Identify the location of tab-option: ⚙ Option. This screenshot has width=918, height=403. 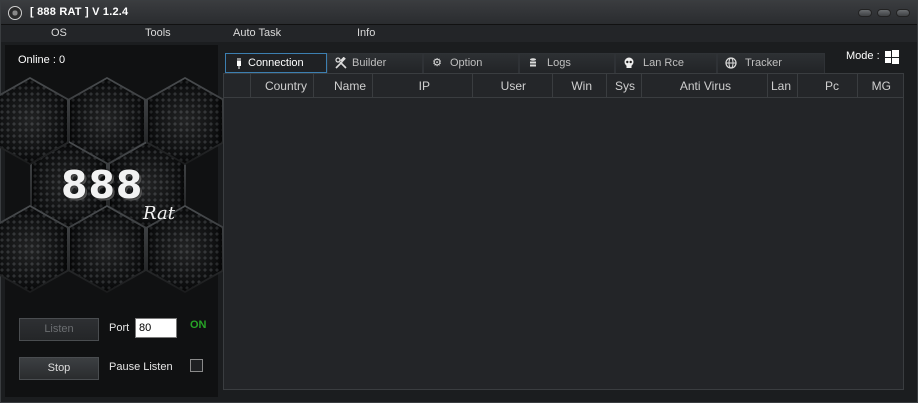
(471, 63).